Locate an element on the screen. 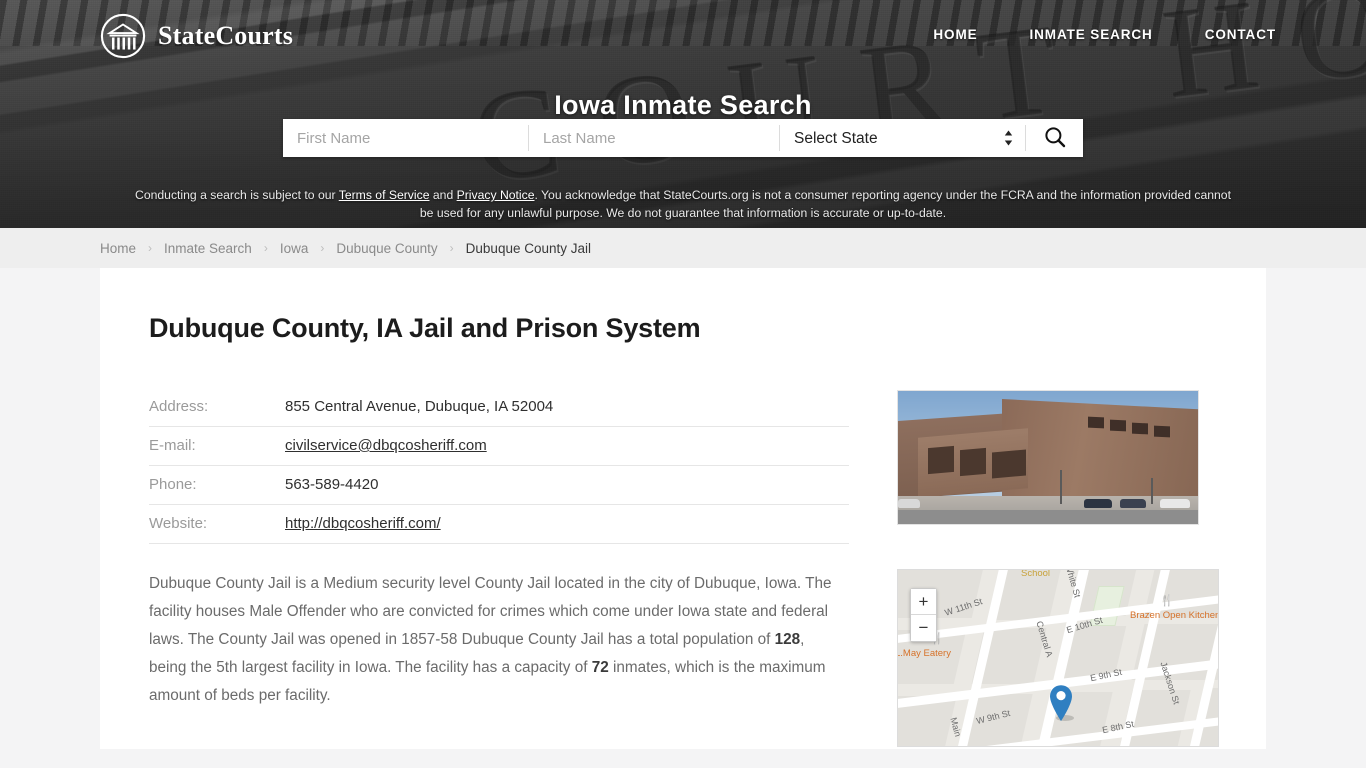 The image size is (1366, 768). facility-photo is located at coordinates (1048, 457).